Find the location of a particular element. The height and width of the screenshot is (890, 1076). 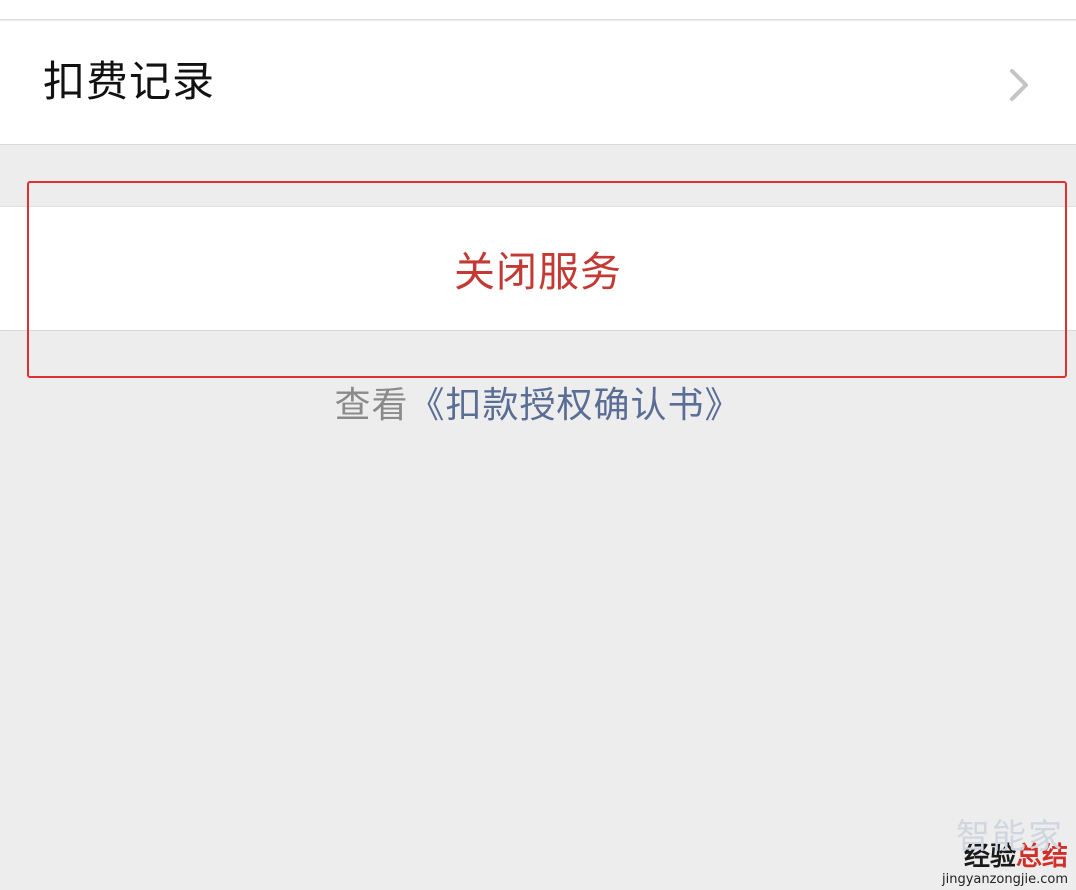

chevron-right-icon is located at coordinates (1019, 85).